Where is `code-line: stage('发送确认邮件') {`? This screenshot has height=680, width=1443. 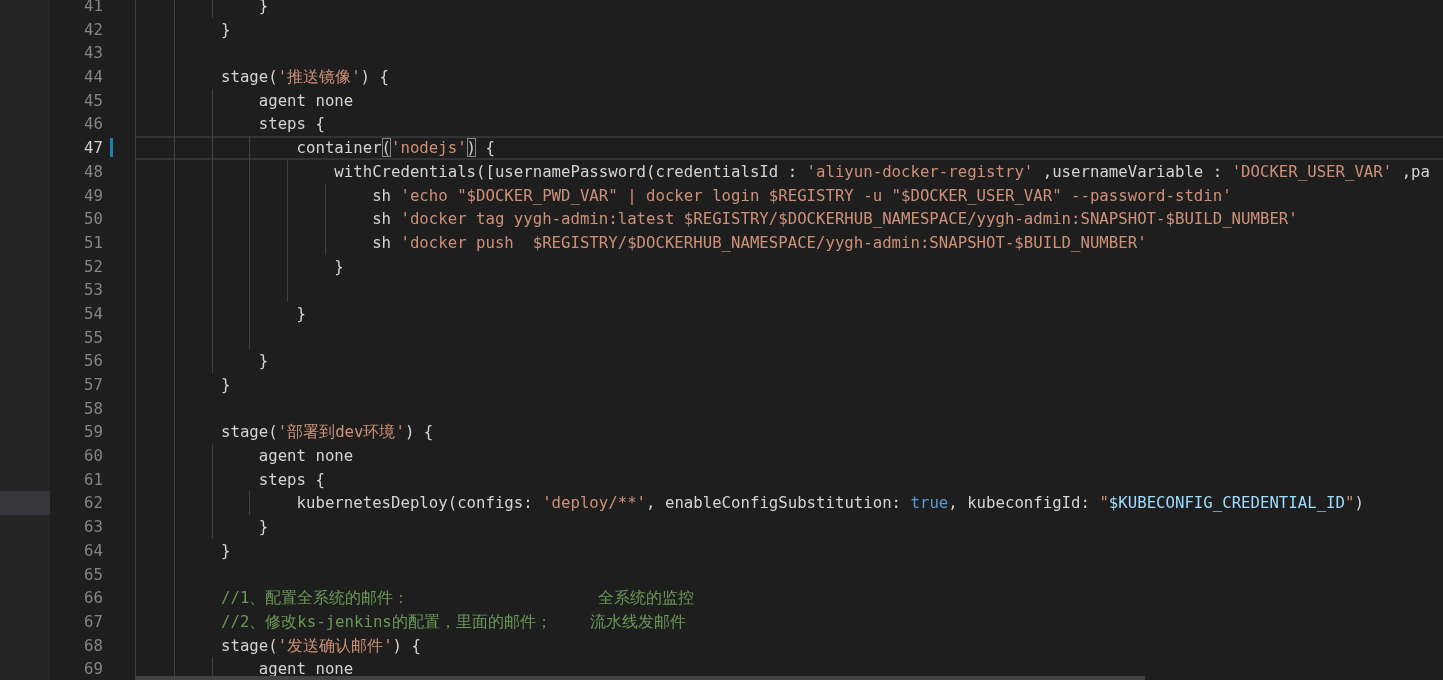 code-line: stage('发送确认邮件') { is located at coordinates (320, 645).